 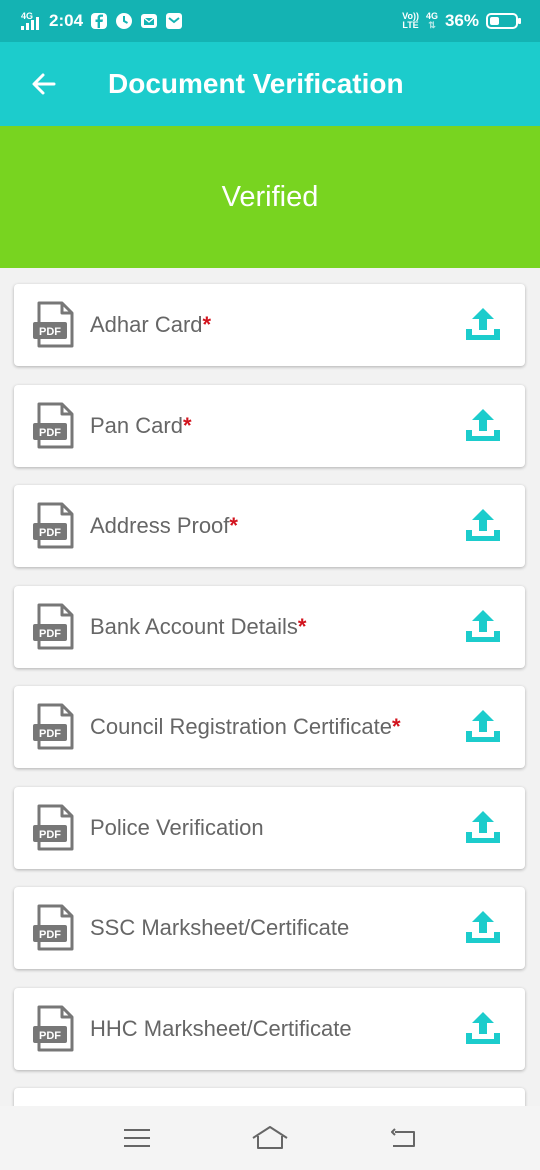 I want to click on back-icon, so click(x=403, y=1137).